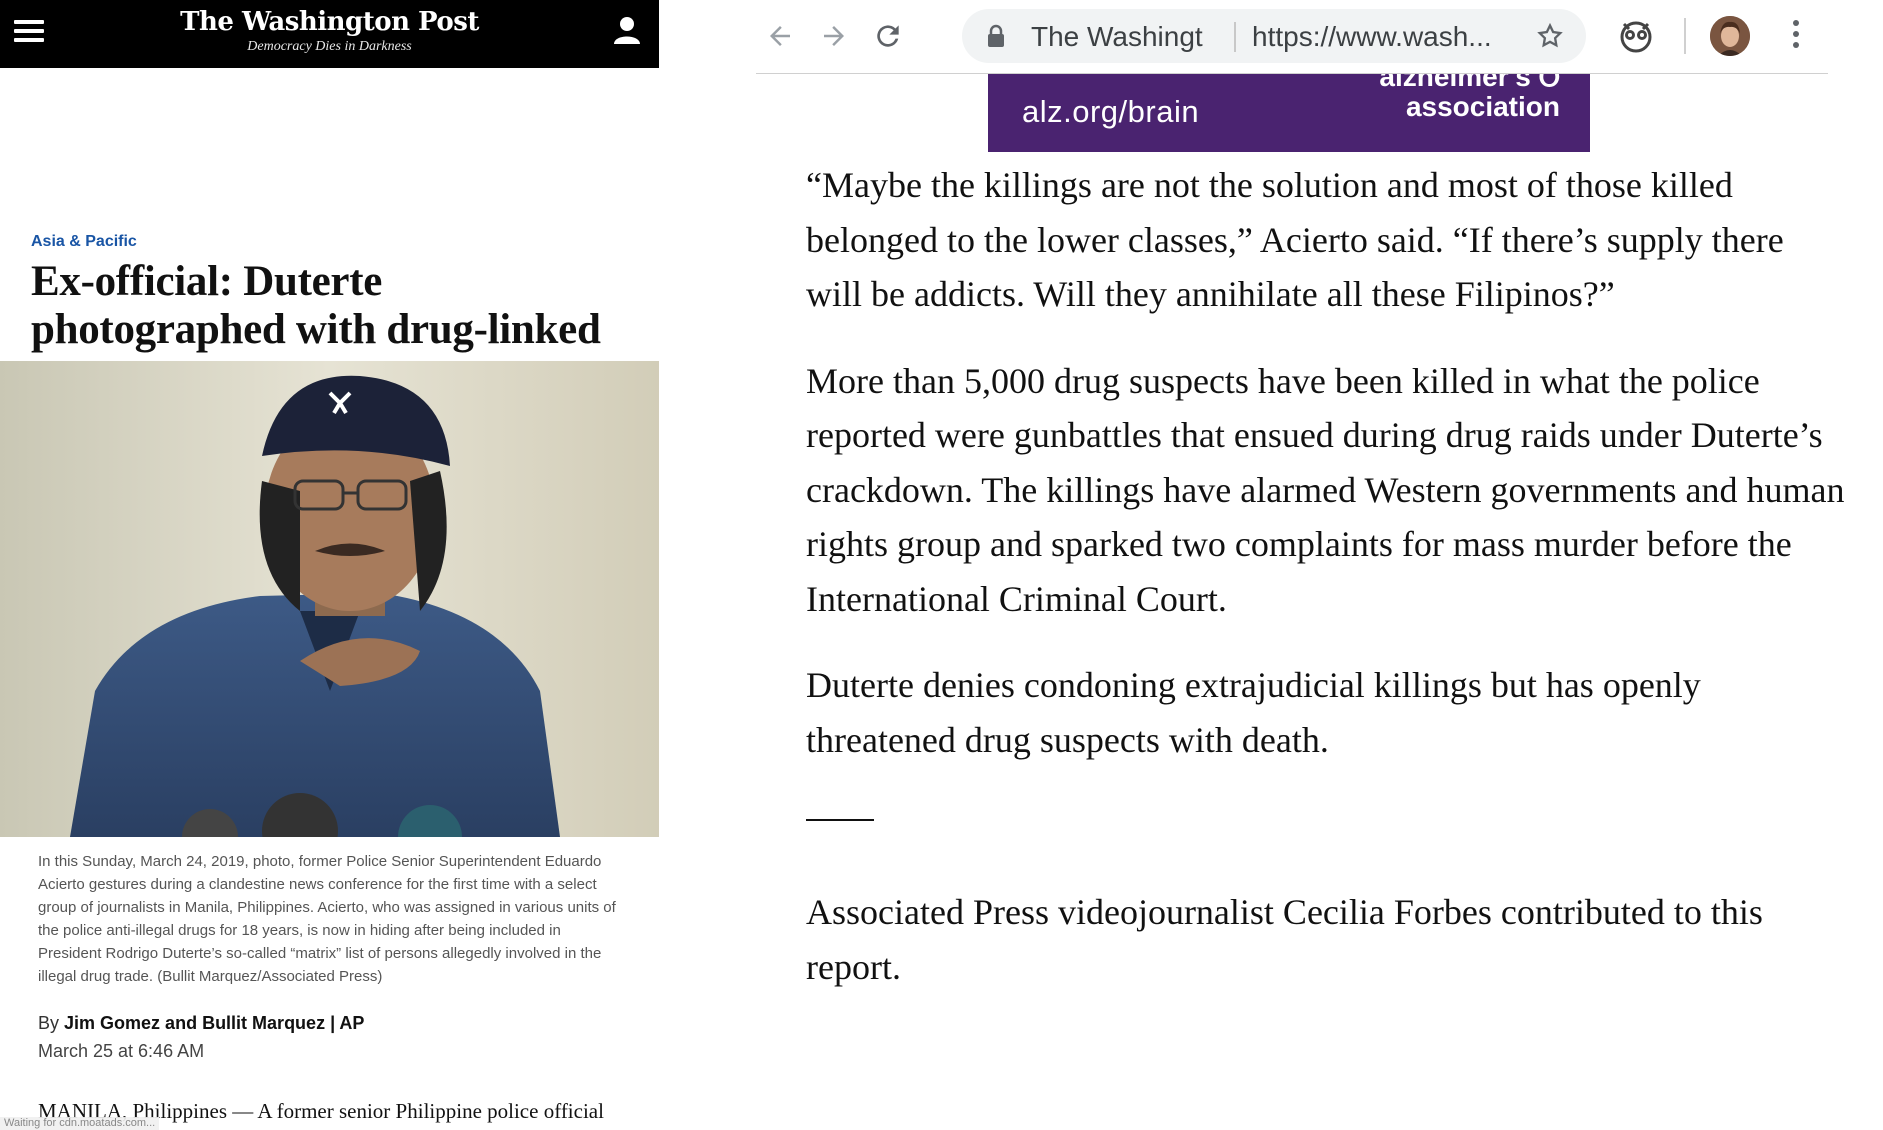 Image resolution: width=1883 pixels, height=1130 pixels. Describe the element at coordinates (121, 1051) in the screenshot. I see `publish-date: March 25 at 6:46 AM` at that location.